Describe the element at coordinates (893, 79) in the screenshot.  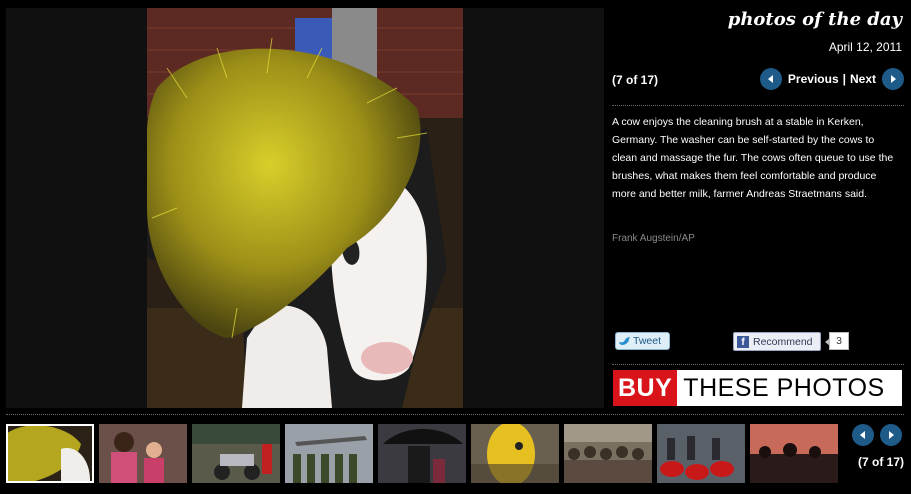
I see `next-arrow-icon` at that location.